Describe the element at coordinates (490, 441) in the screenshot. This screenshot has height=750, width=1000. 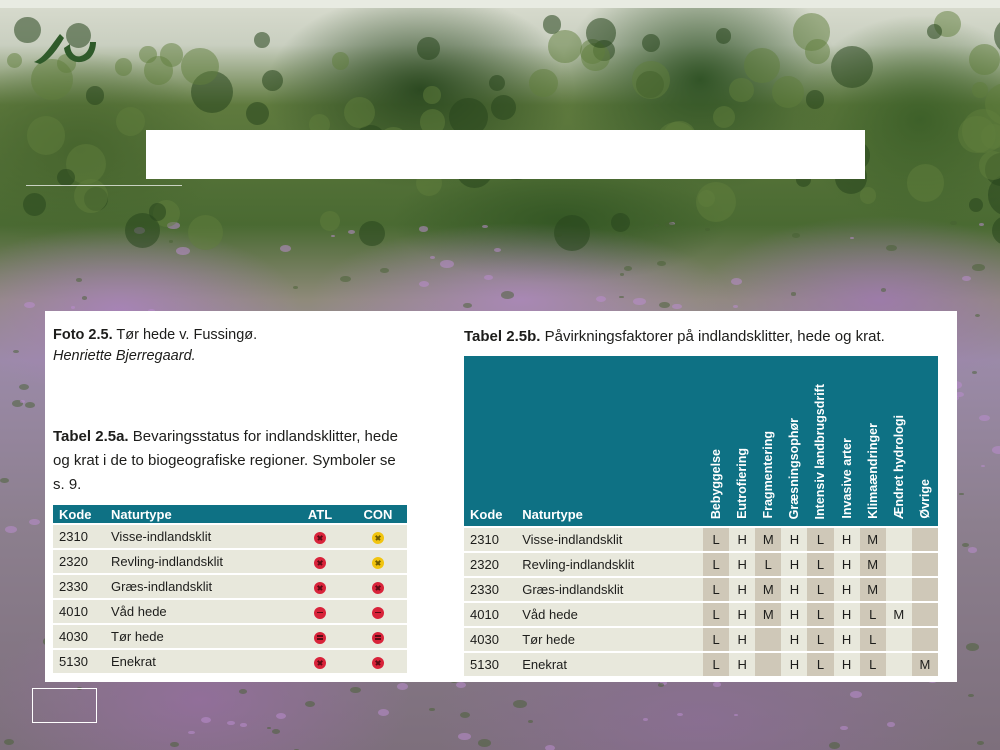
I see `col-kode: Kode` at that location.